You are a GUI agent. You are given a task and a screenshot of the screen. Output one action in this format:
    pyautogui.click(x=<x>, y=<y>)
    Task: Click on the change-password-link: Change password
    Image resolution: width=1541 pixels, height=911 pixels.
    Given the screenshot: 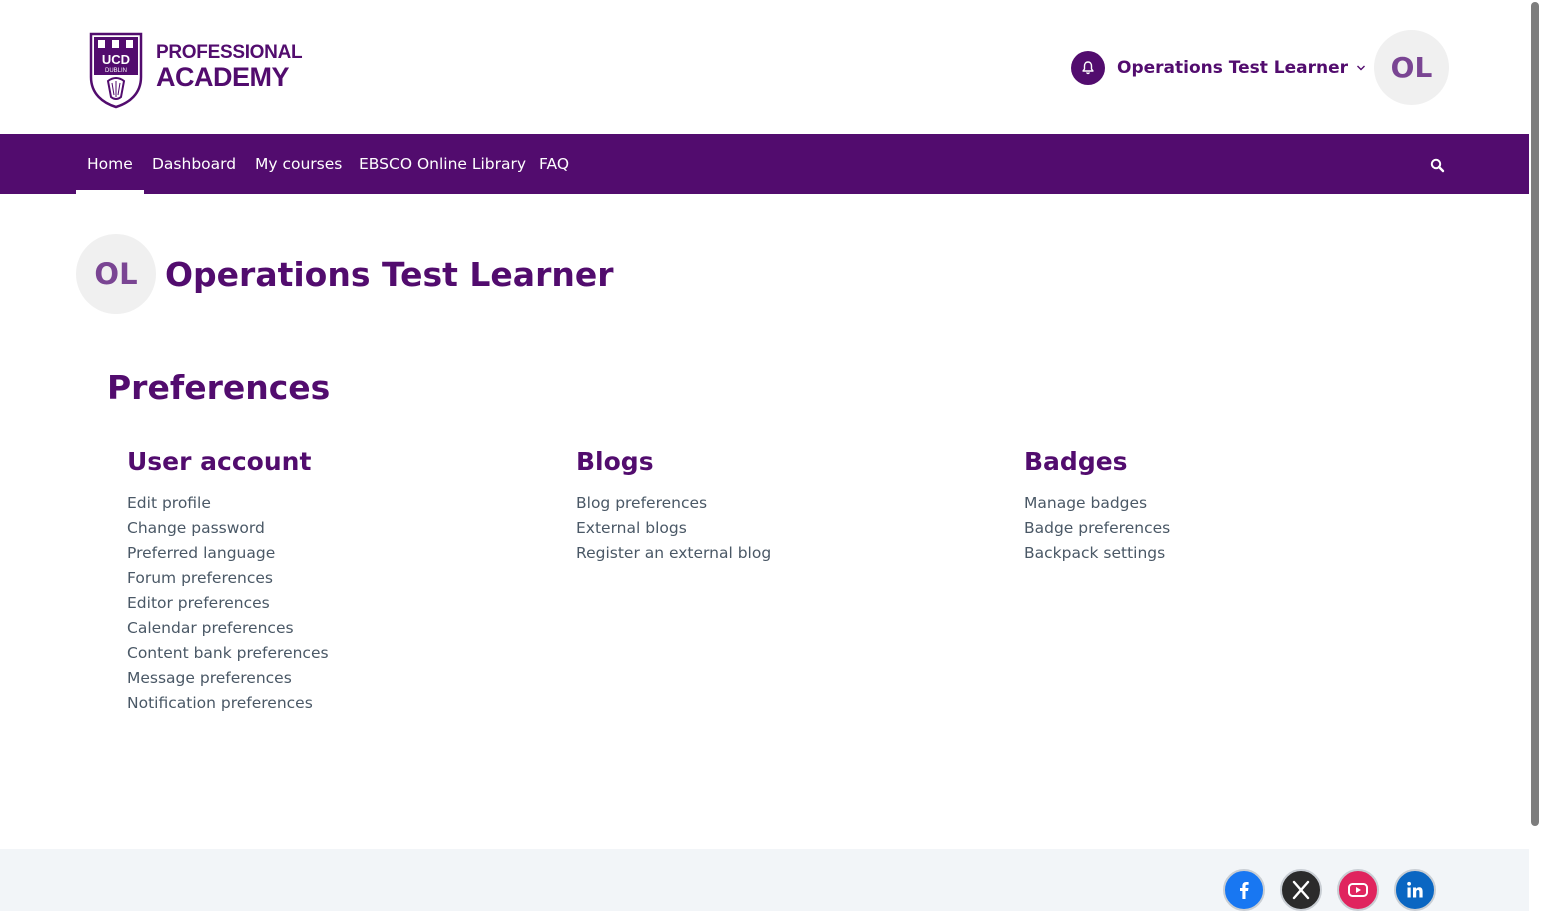 What is the action you would take?
    pyautogui.click(x=337, y=528)
    